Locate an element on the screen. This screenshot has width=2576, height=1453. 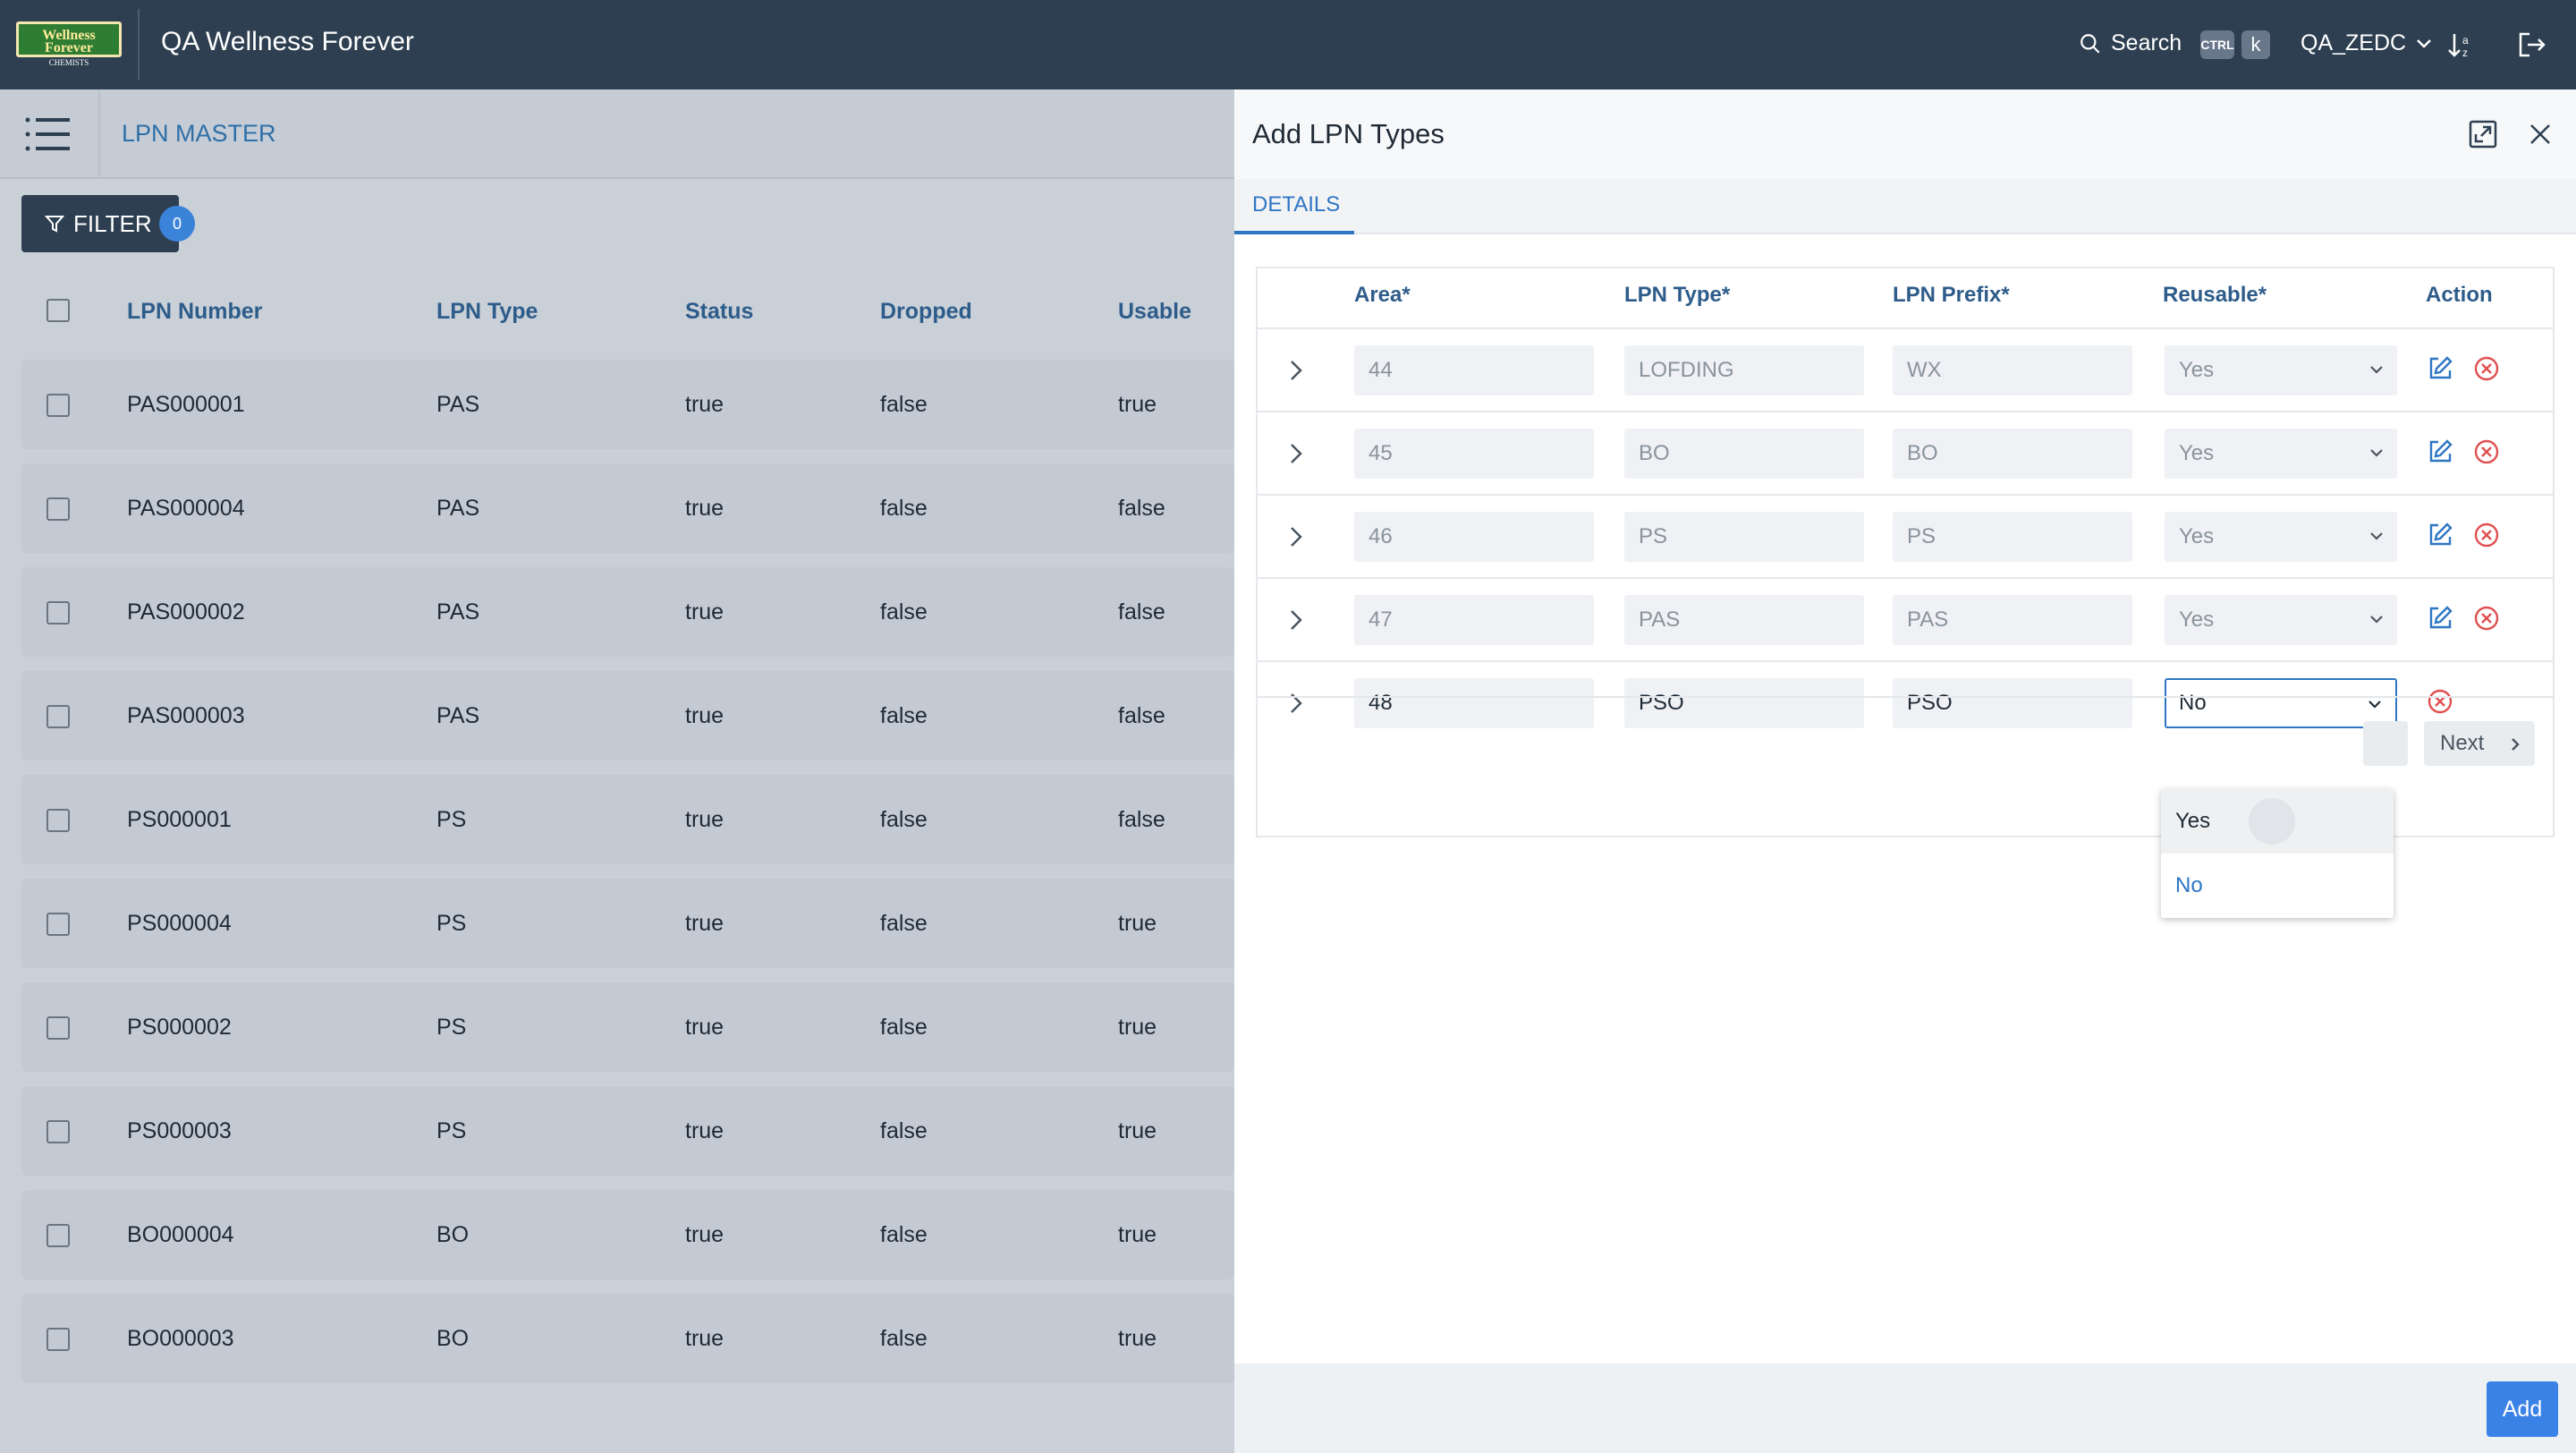
sort-icon: a z is located at coordinates (2461, 45).